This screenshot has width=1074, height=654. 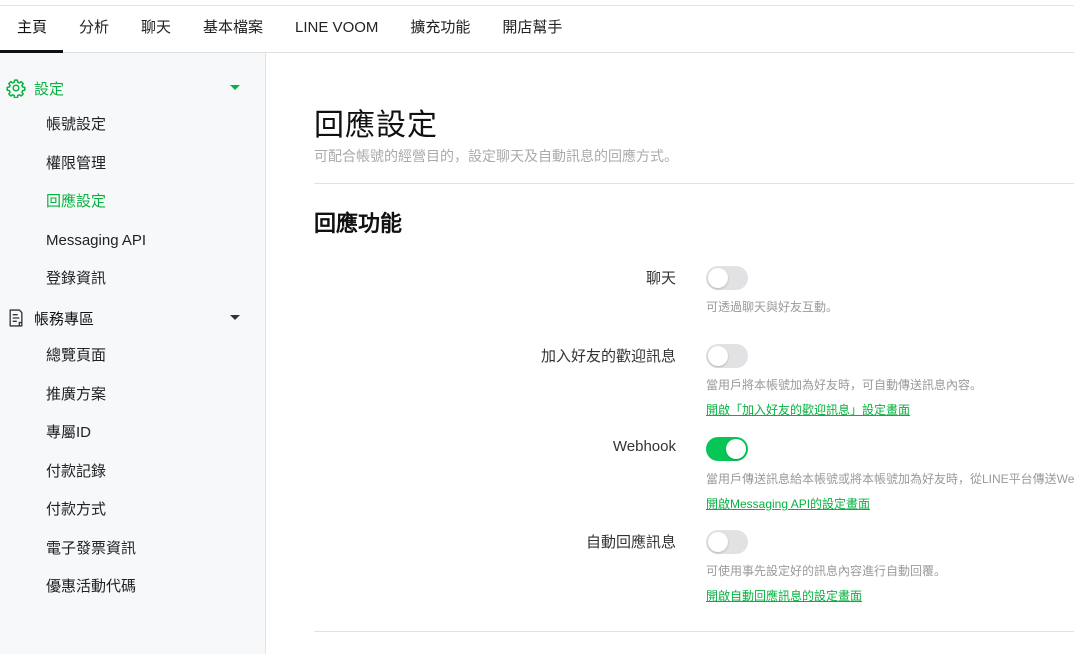 I want to click on sidebar-item-e-invoice: 電子發票資訊, so click(x=91, y=549).